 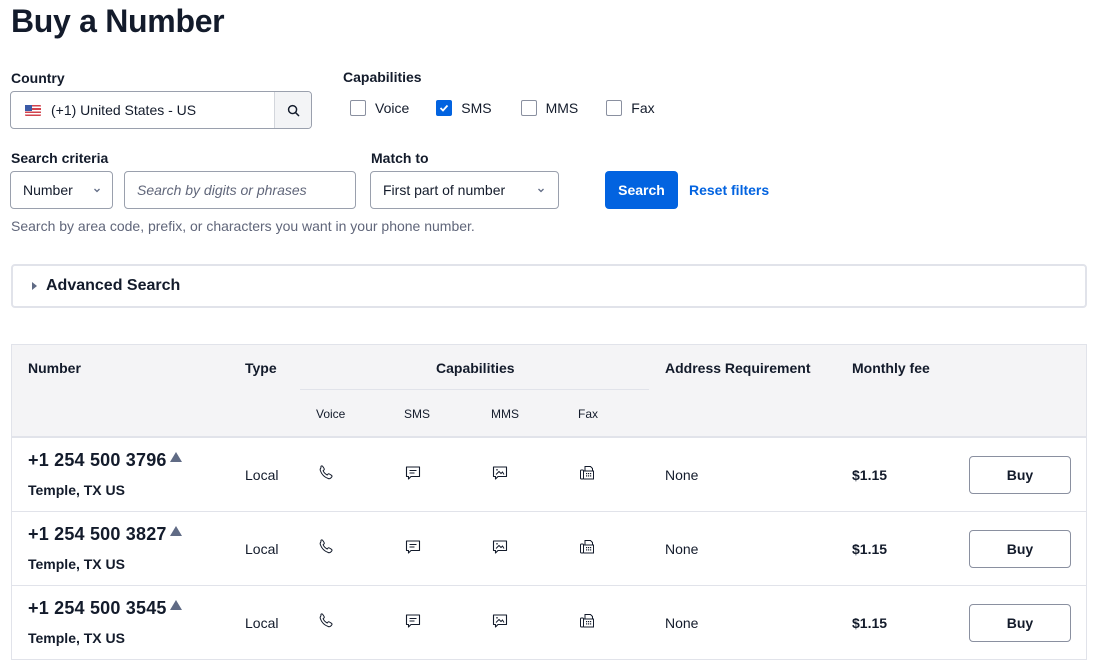 I want to click on capabilities-divider, so click(x=474, y=389).